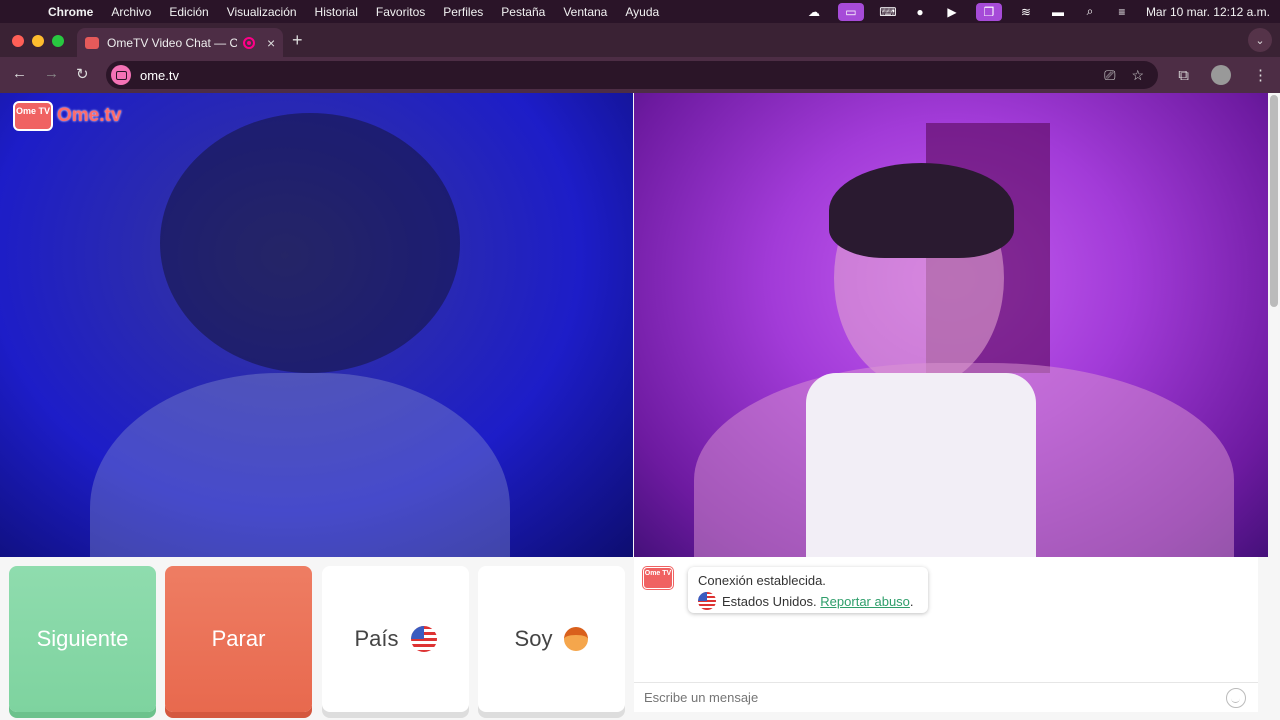 The height and width of the screenshot is (720, 1280). I want to click on gender-select-button: Soy, so click(551, 639).